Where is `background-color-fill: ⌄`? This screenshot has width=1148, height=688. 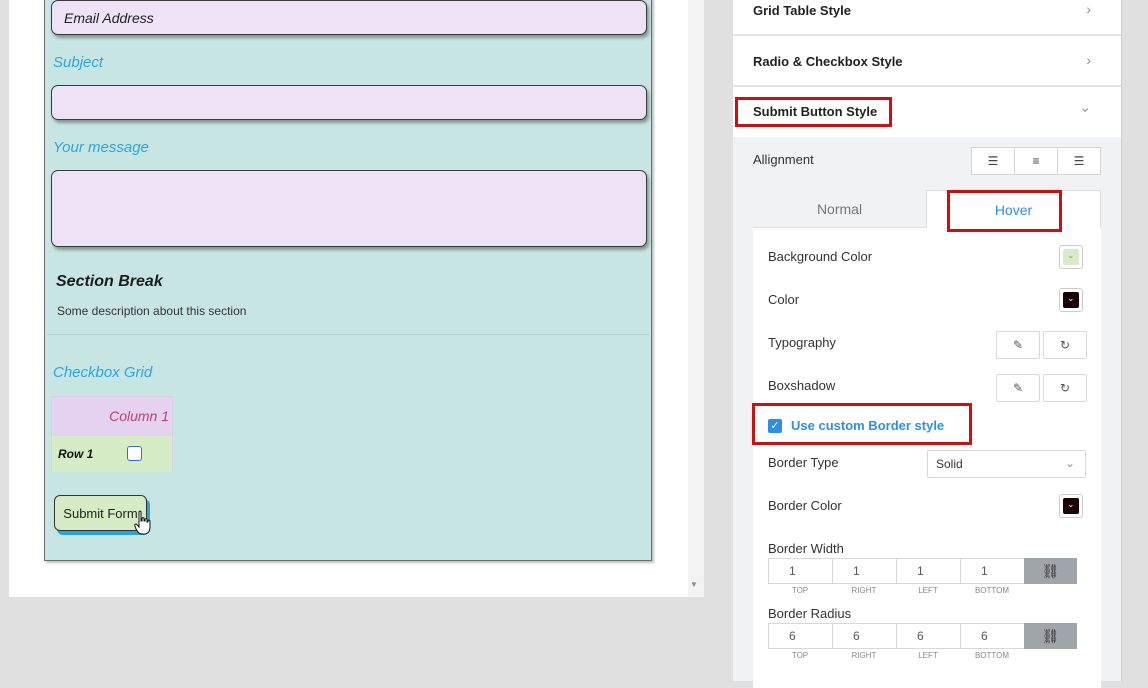 background-color-fill: ⌄ is located at coordinates (1071, 257).